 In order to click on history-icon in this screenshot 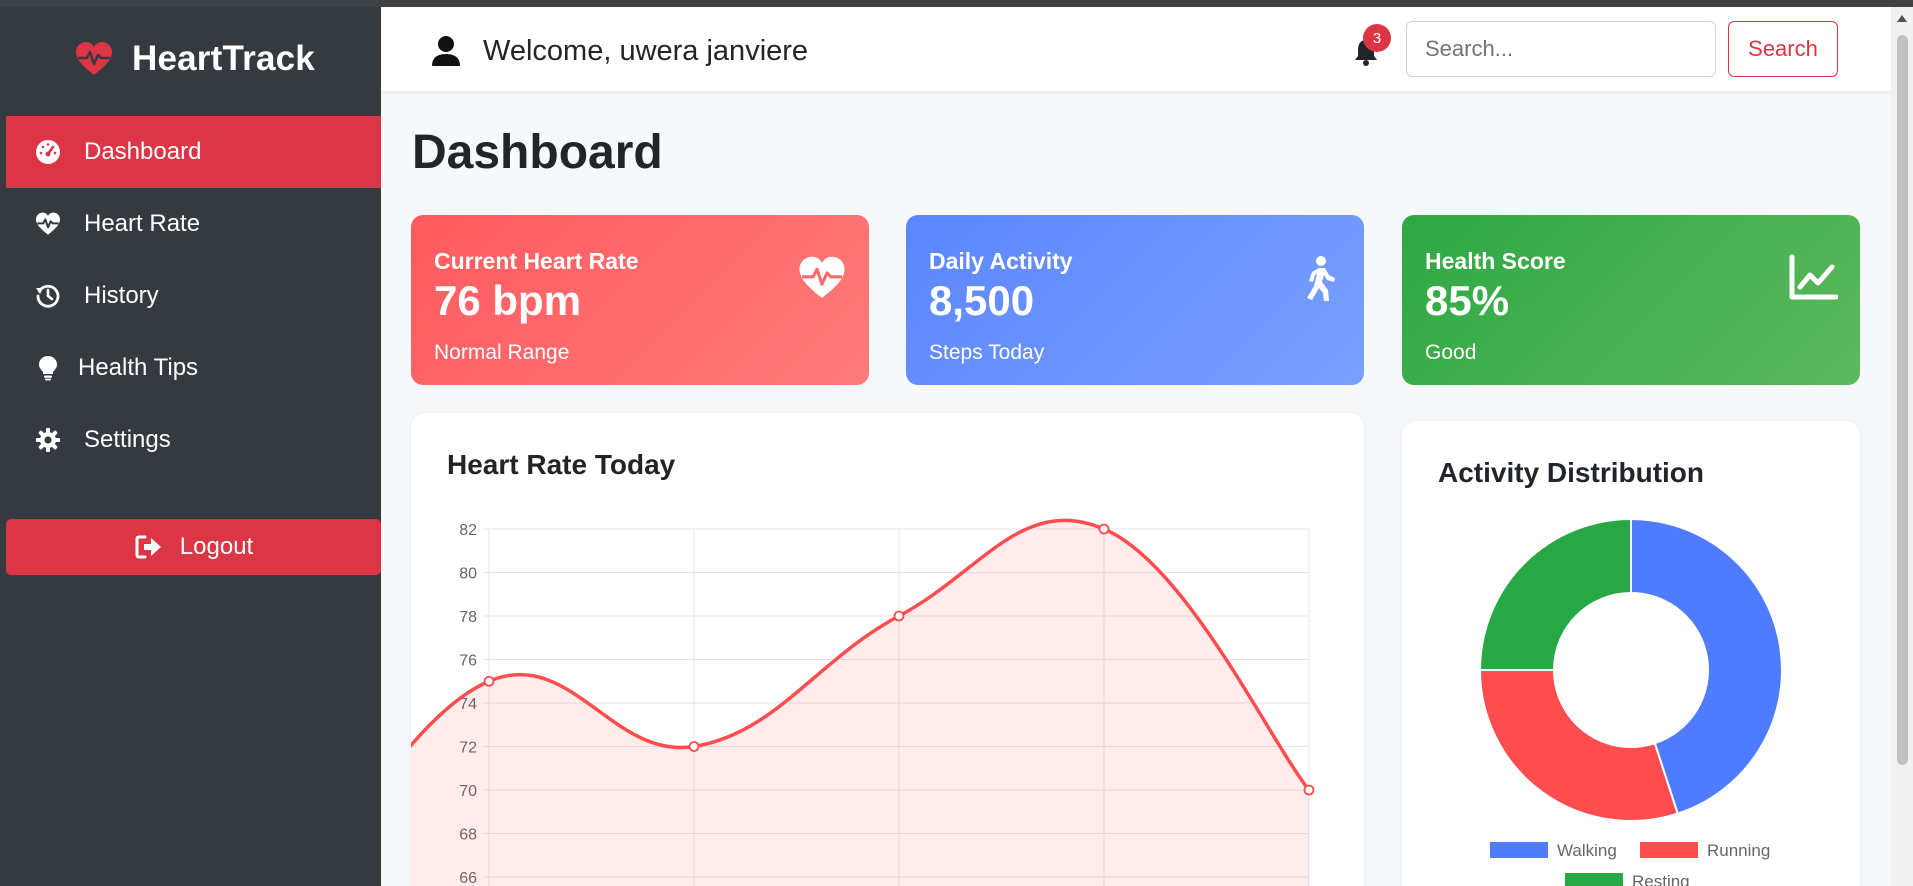, I will do `click(48, 296)`.